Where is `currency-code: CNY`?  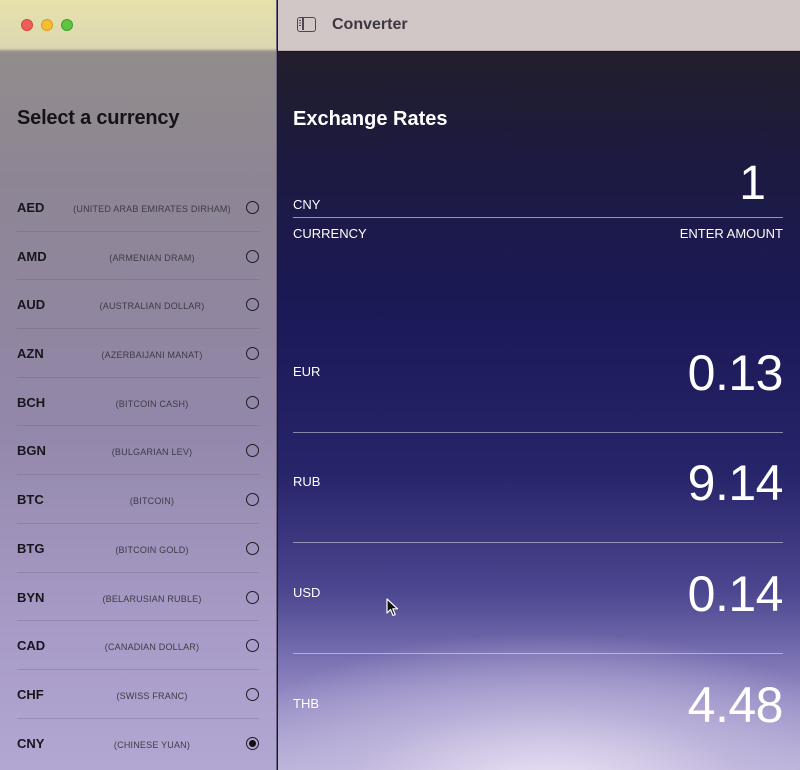
currency-code: CNY is located at coordinates (31, 743).